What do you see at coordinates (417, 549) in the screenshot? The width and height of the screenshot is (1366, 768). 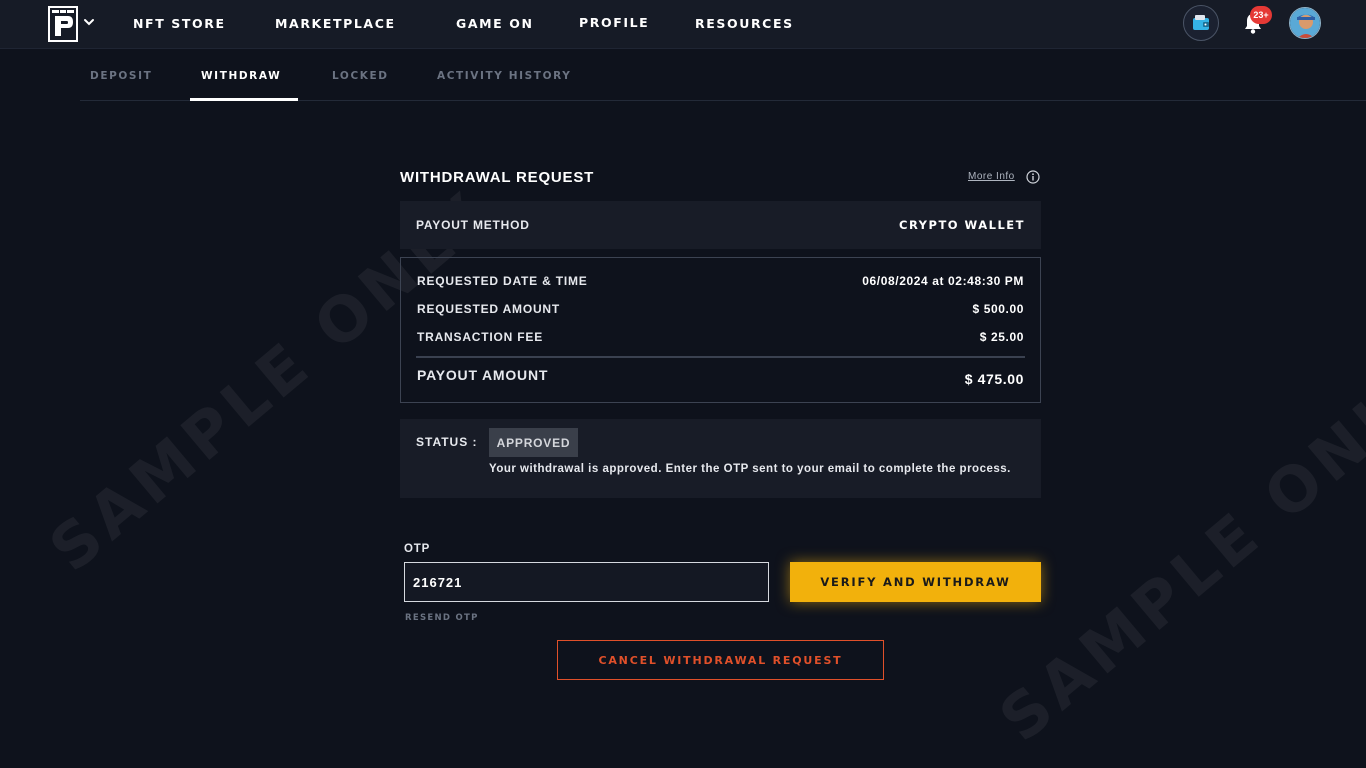 I see `otp-label: OTP` at bounding box center [417, 549].